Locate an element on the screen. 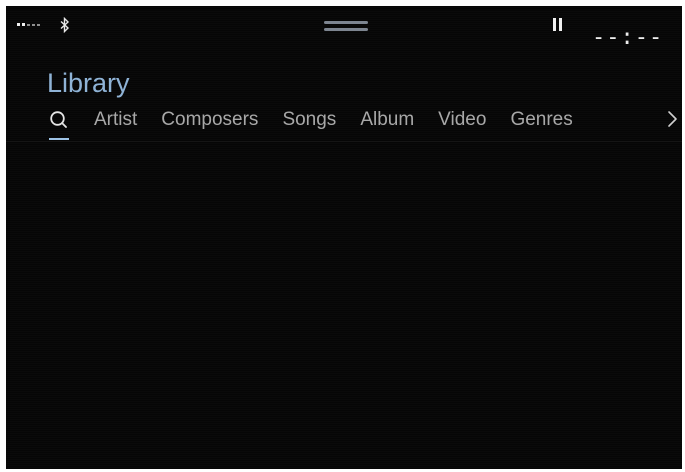  drag-handle-icon is located at coordinates (346, 26).